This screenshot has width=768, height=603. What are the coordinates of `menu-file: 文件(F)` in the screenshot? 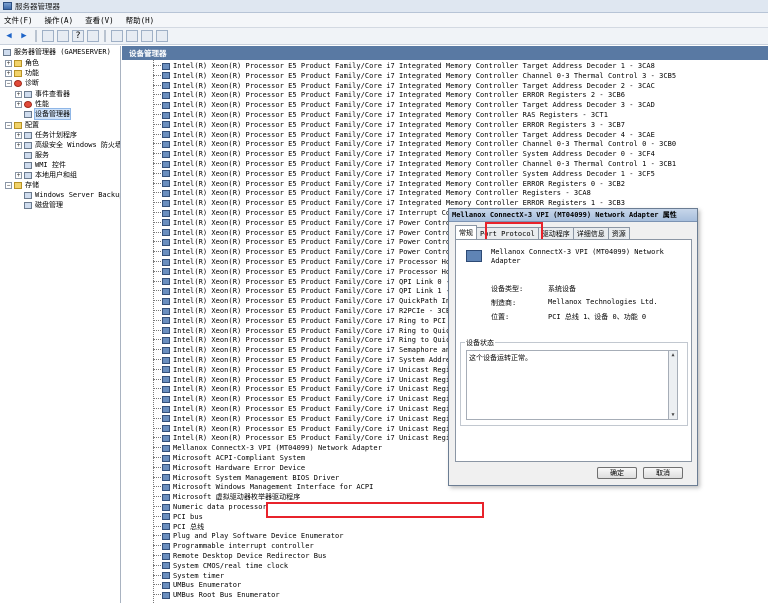 It's located at (18, 20).